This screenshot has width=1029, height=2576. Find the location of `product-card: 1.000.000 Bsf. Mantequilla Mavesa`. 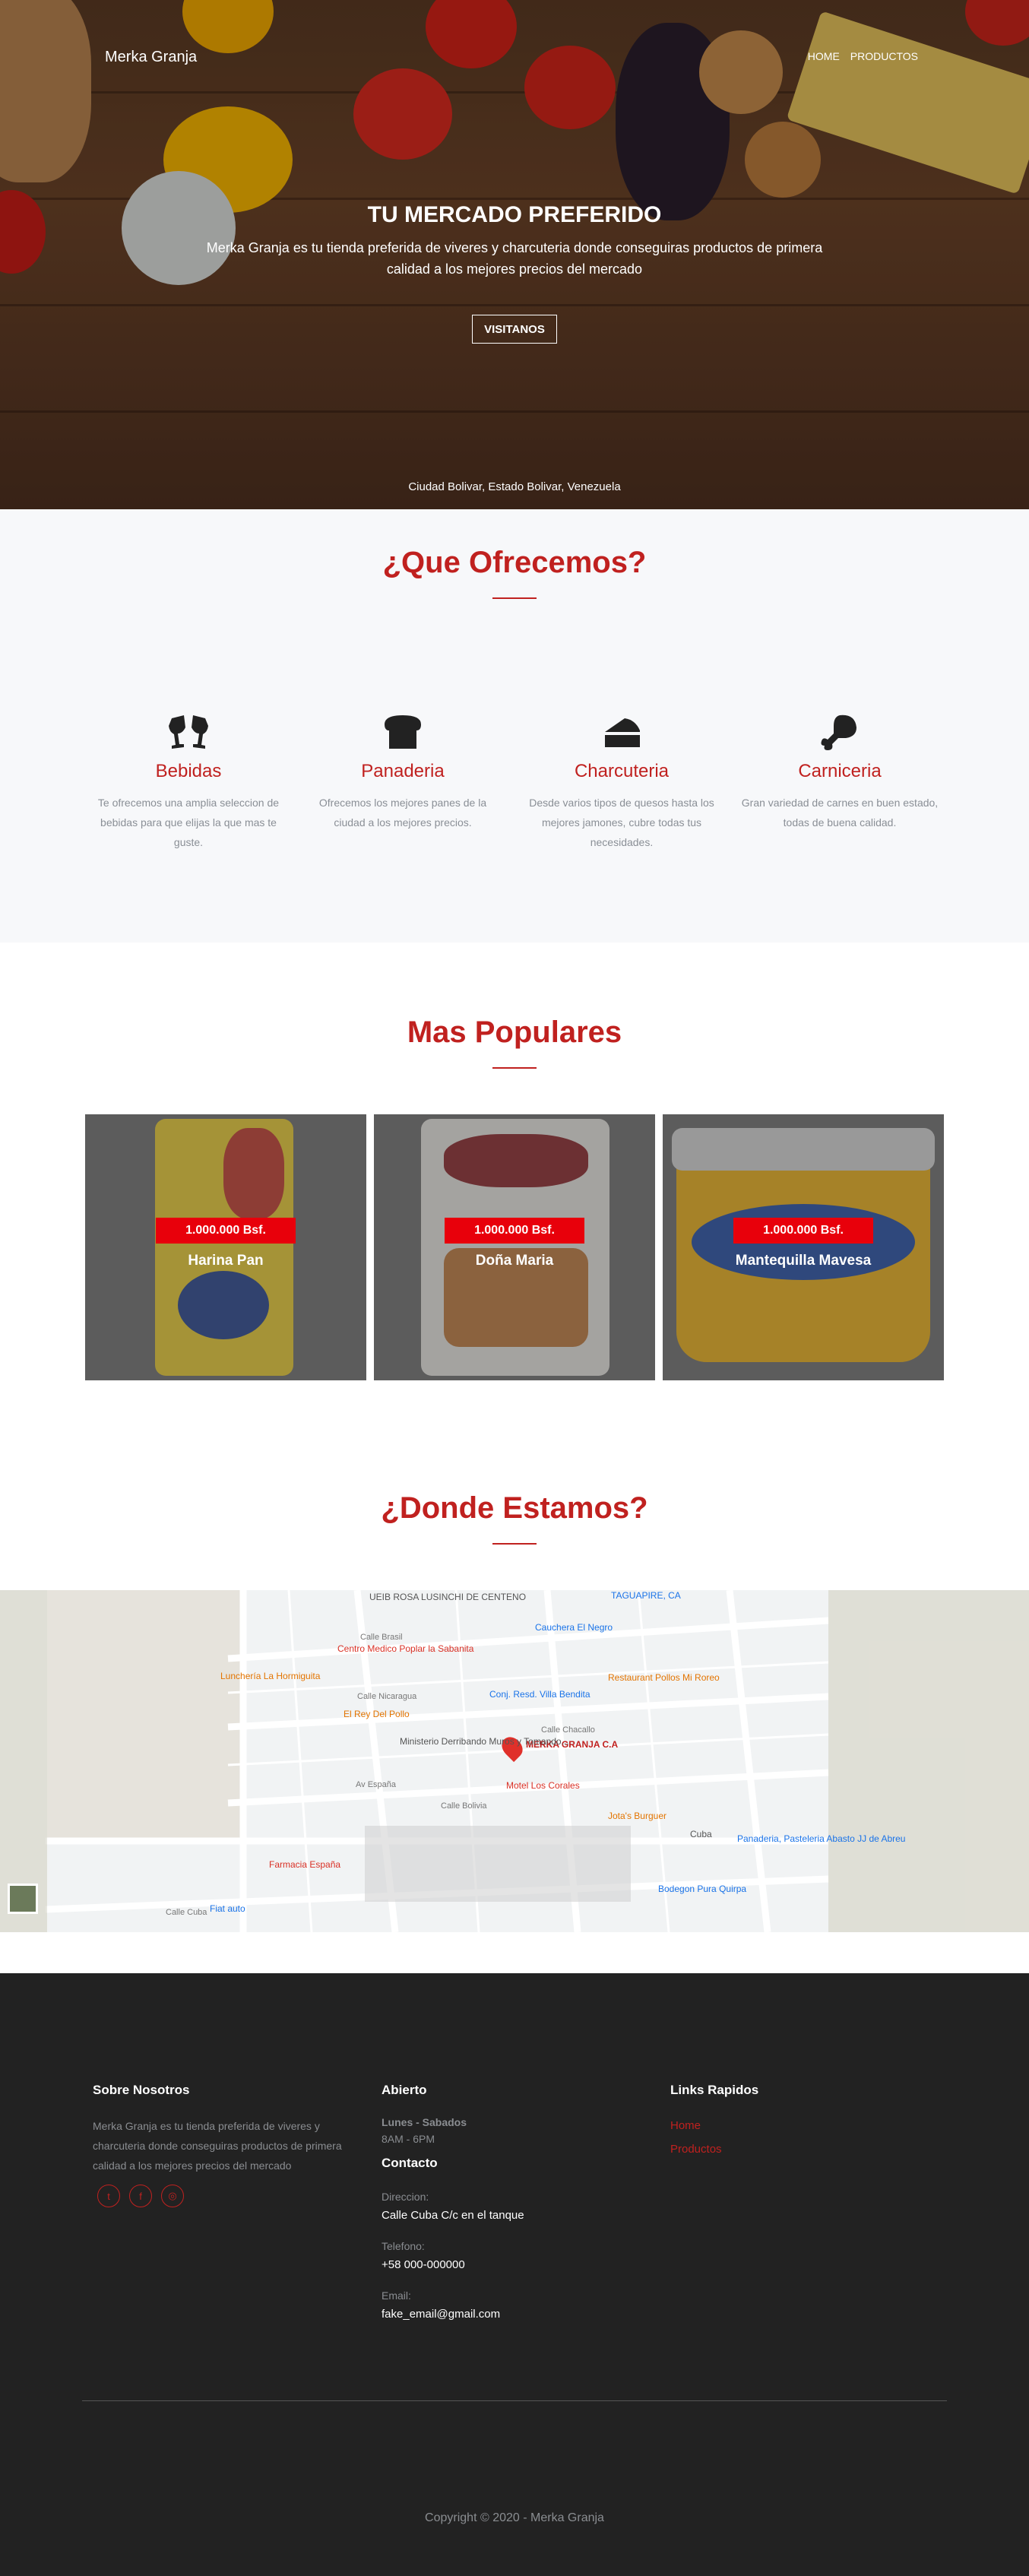

product-card: 1.000.000 Bsf. Mantequilla Mavesa is located at coordinates (803, 1247).